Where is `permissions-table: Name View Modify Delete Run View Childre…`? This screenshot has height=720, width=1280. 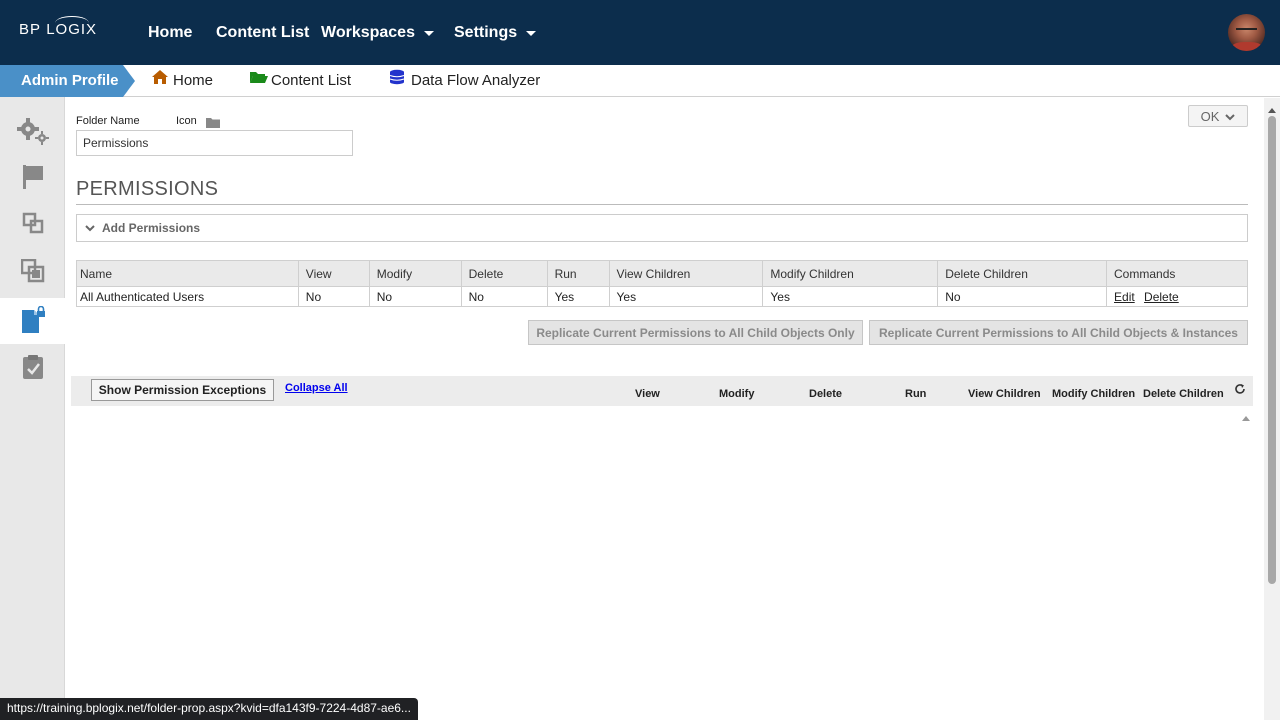 permissions-table: Name View Modify Delete Run View Childre… is located at coordinates (662, 283).